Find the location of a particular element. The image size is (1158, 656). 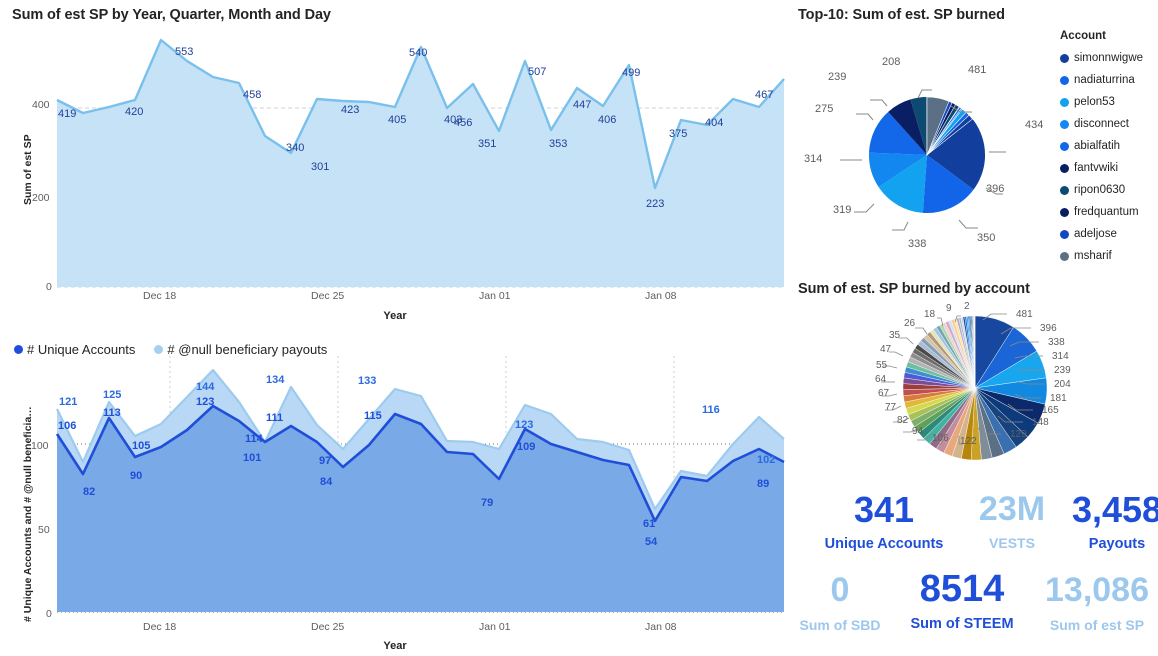

pie2-callout: 122 is located at coordinates (968, 441).